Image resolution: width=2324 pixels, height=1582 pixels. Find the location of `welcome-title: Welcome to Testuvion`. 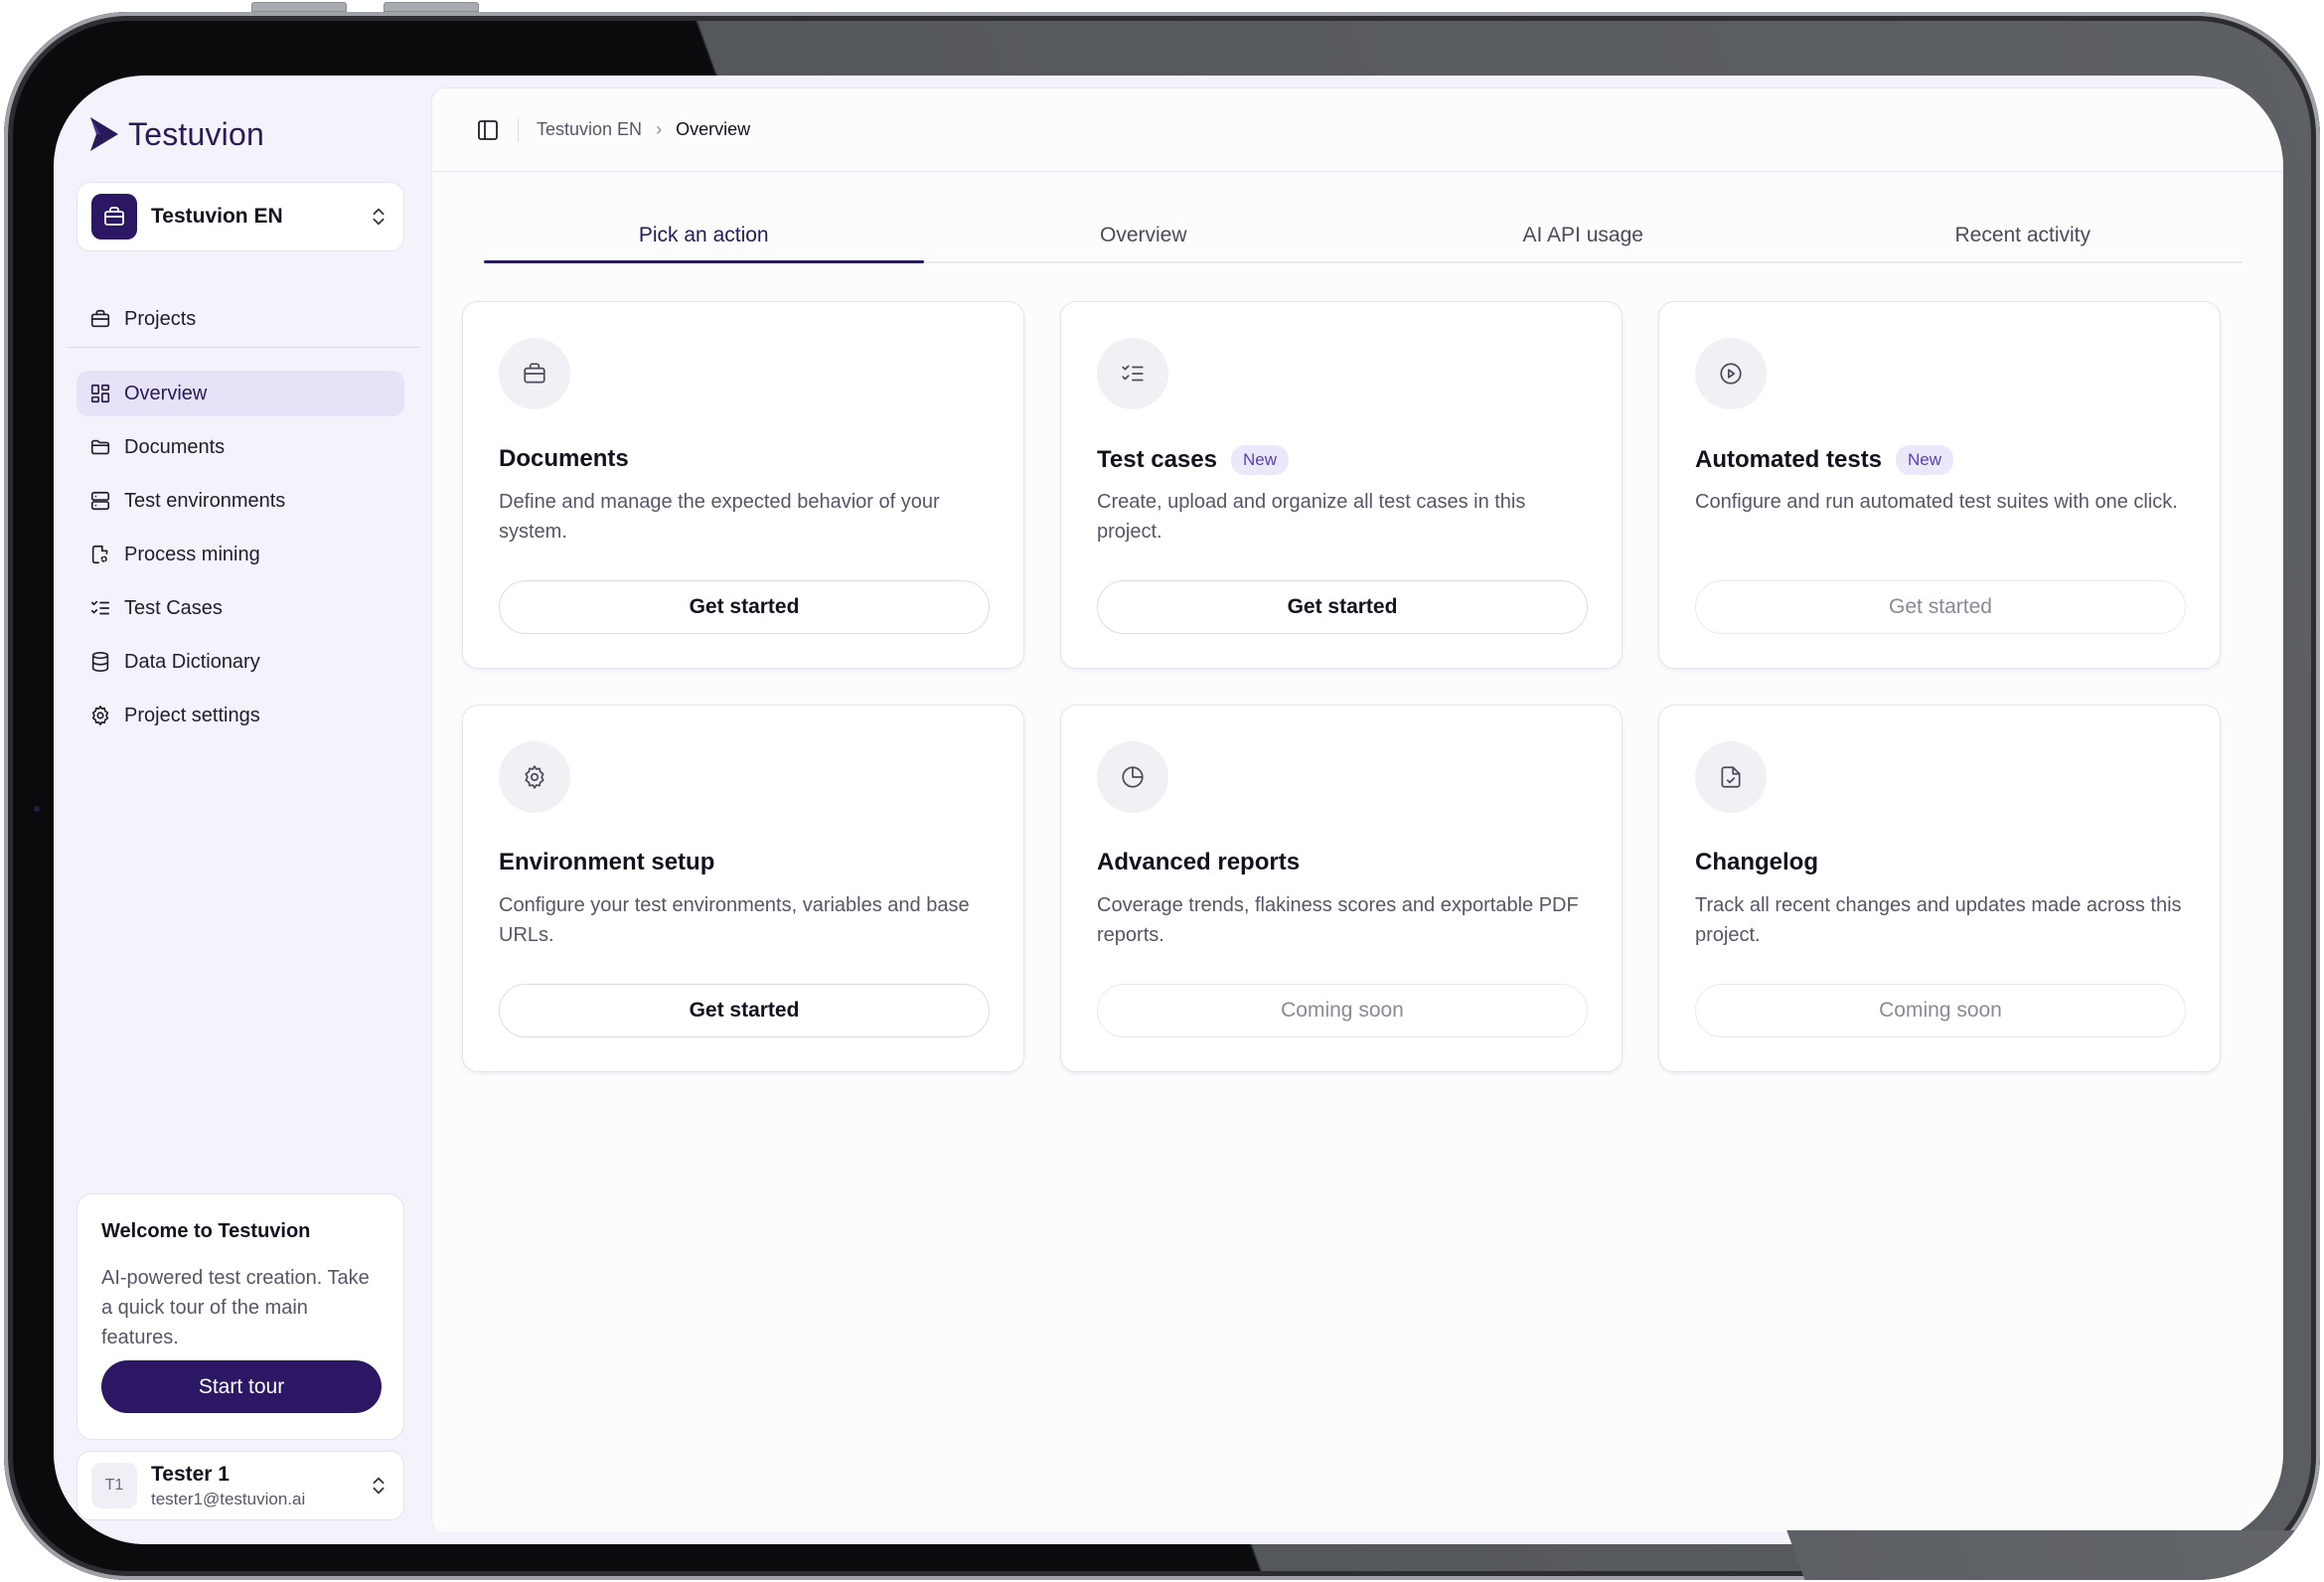

welcome-title: Welcome to Testuvion is located at coordinates (206, 1231).